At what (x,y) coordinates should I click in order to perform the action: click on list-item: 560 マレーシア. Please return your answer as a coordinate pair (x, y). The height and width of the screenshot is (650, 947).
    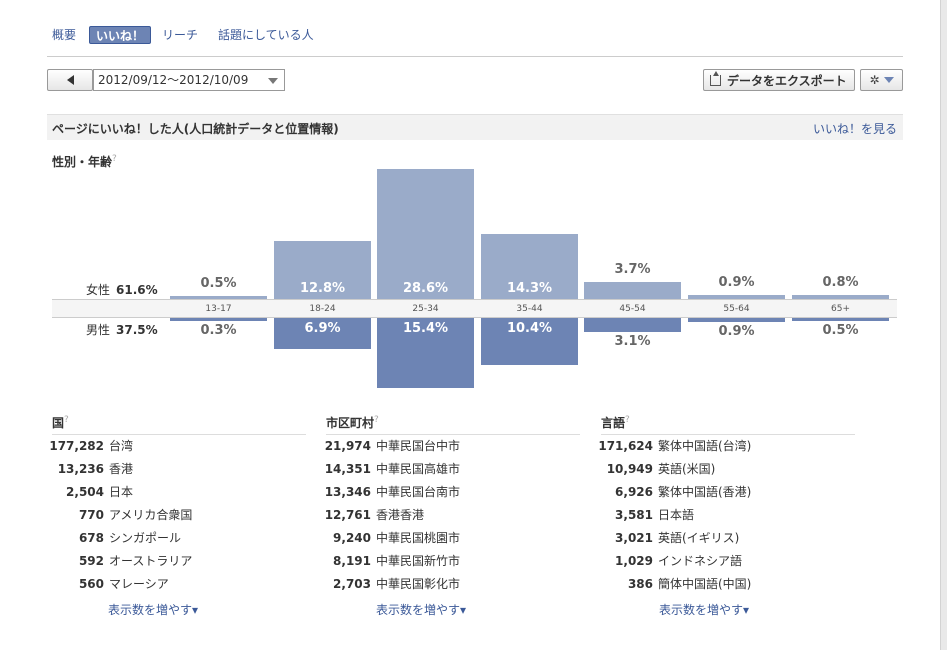
    Looking at the image, I should click on (179, 584).